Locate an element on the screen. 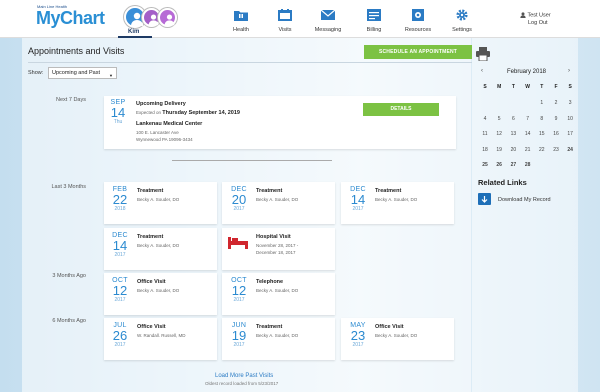  visit-provider: W. Randall. Russell, MD is located at coordinates (161, 335).